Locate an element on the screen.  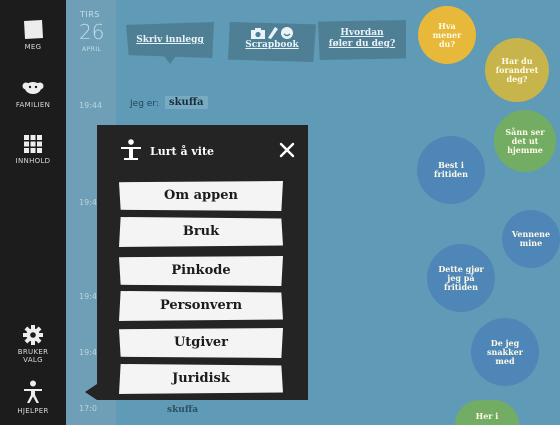
pencil-icon is located at coordinates (273, 33).